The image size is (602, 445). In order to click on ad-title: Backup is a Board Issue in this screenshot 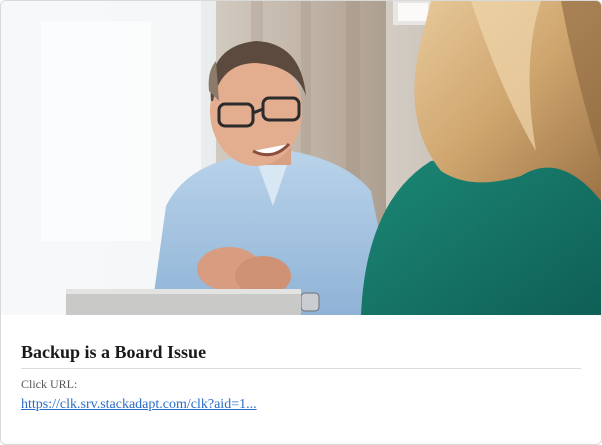, I will do `click(301, 339)`.